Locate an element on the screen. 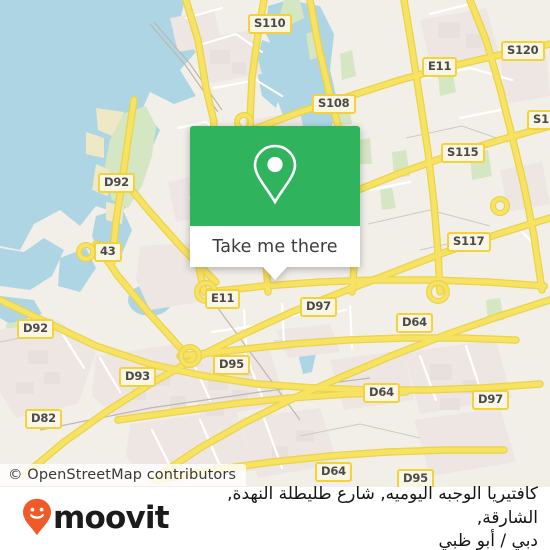 This screenshot has height=550, width=550. road-shield: D95 is located at coordinates (231, 365).